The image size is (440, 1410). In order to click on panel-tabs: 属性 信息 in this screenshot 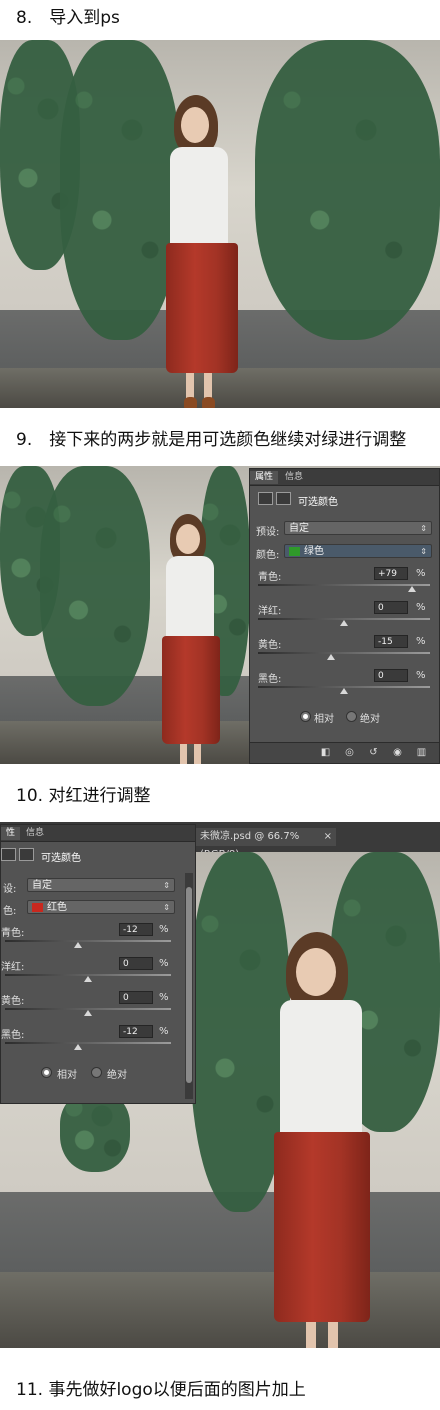, I will do `click(344, 477)`.